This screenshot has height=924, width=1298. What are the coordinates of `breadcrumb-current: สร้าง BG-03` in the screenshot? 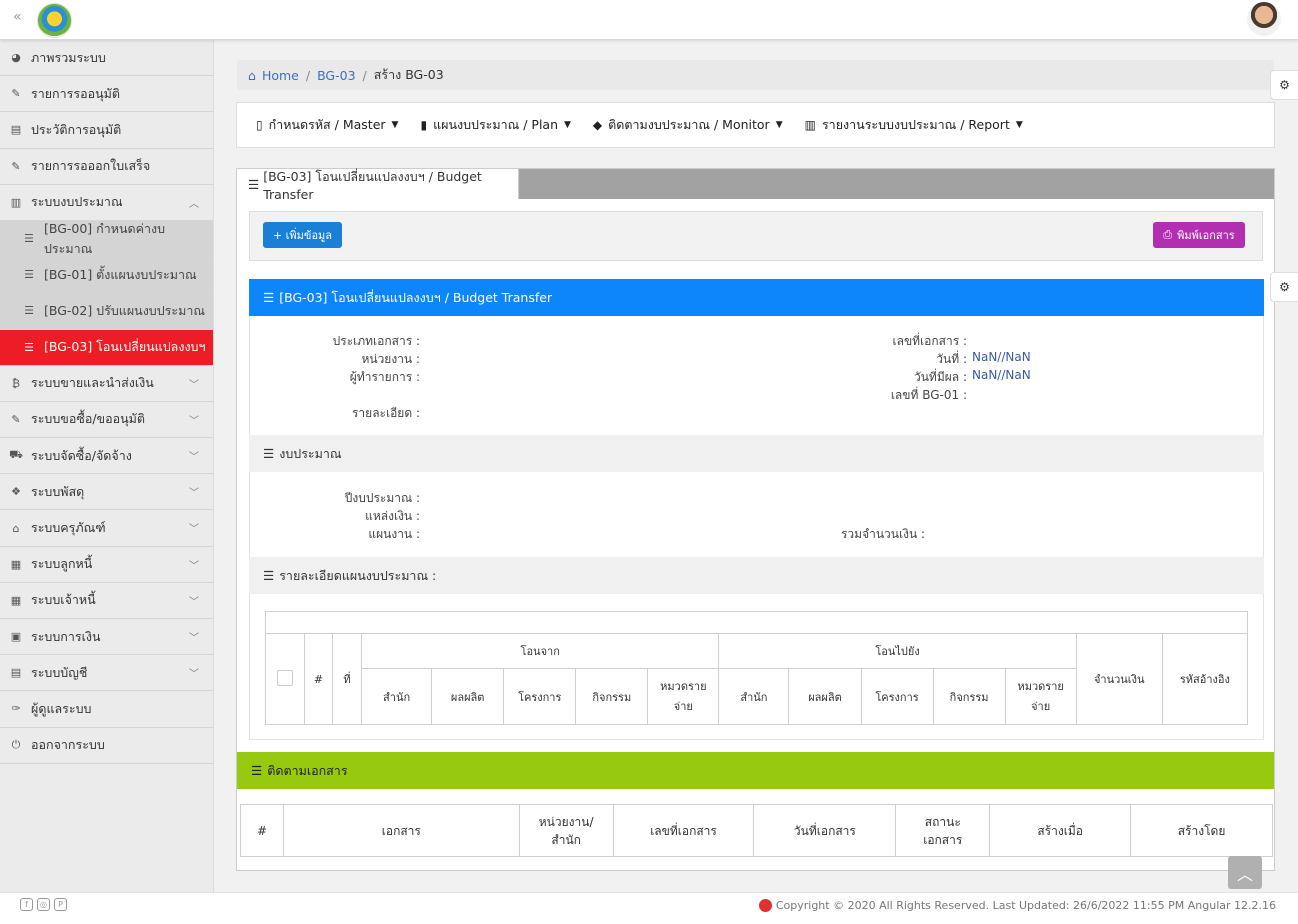 It's located at (408, 74).